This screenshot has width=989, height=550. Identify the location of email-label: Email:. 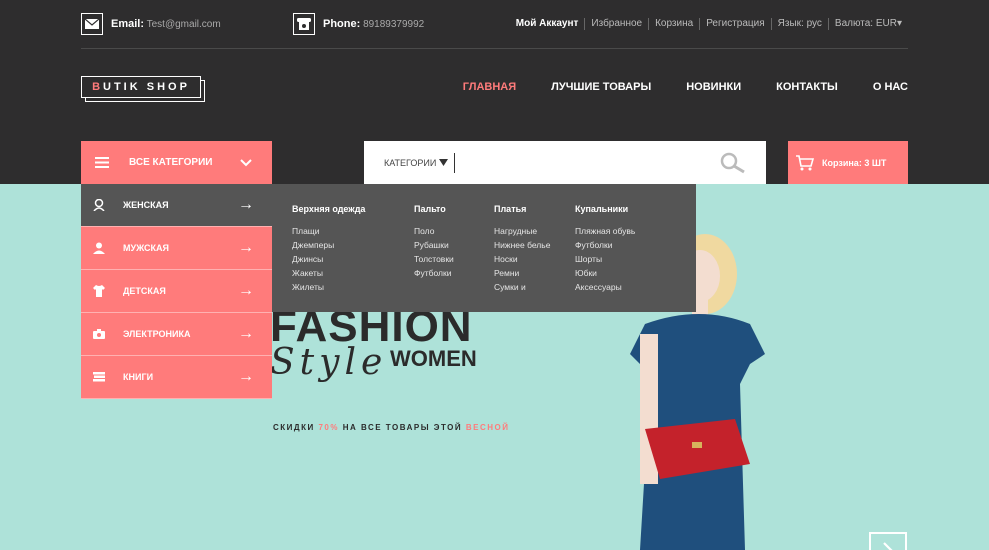
(128, 24).